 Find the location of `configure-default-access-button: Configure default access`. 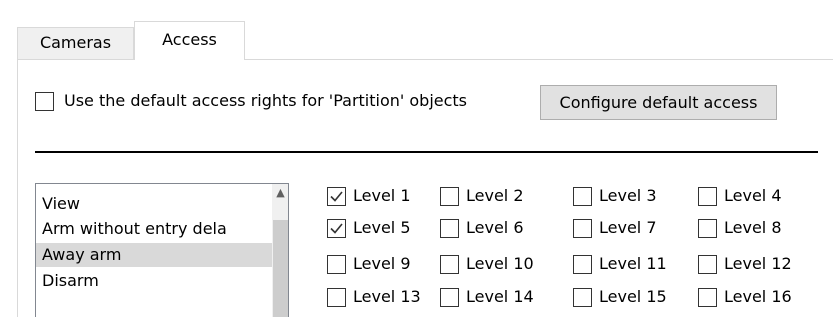

configure-default-access-button: Configure default access is located at coordinates (658, 102).